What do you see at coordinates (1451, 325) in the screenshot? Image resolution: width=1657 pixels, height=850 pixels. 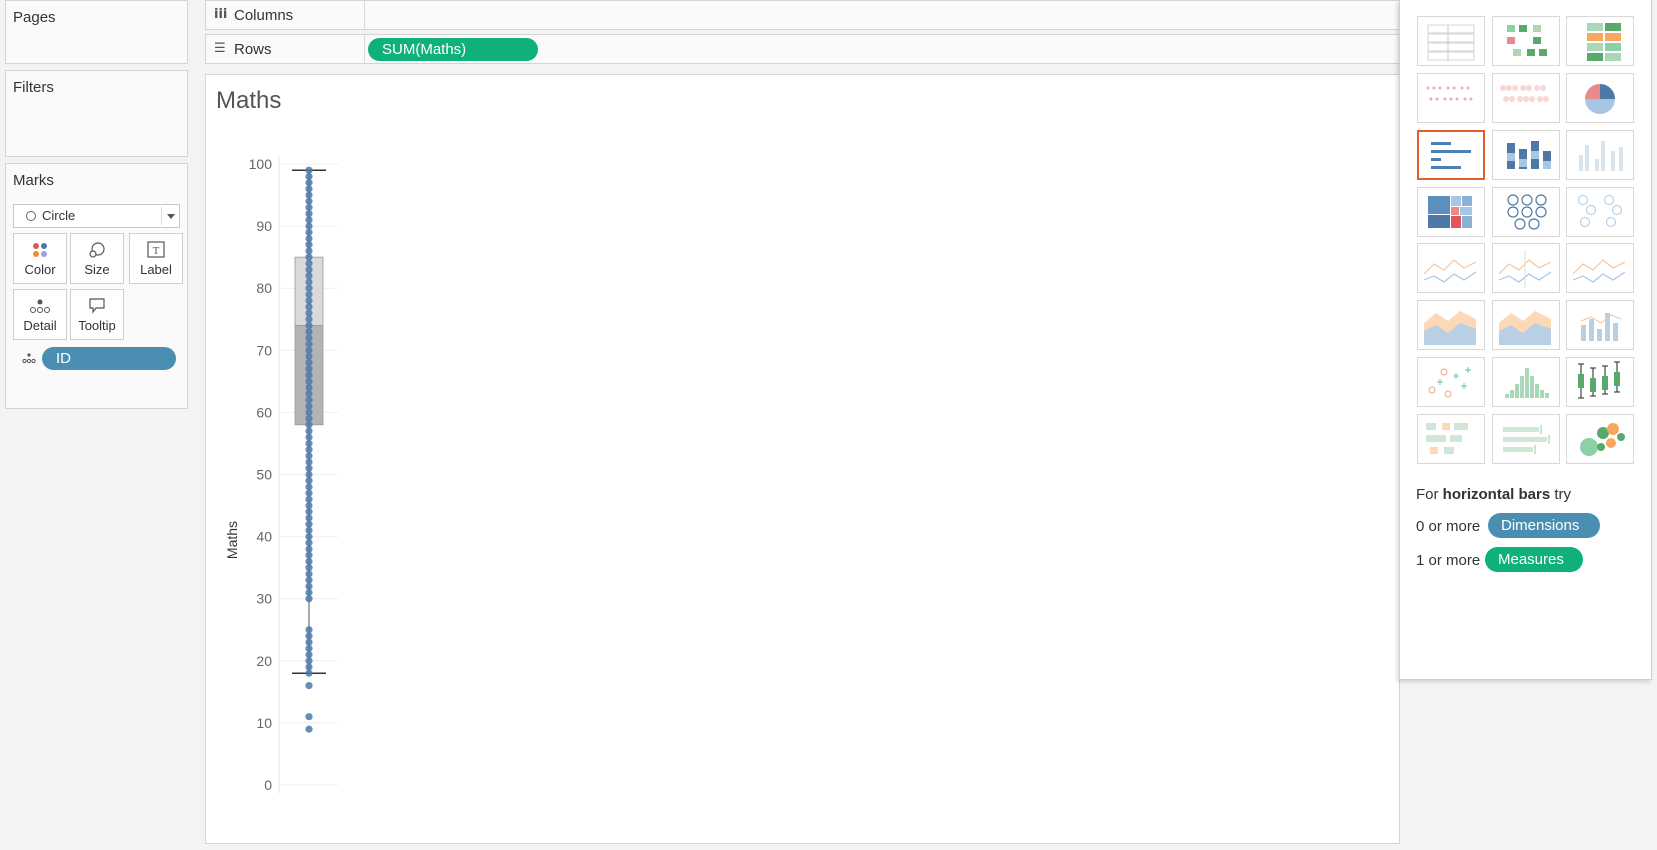 I see `area-continuous-icon` at bounding box center [1451, 325].